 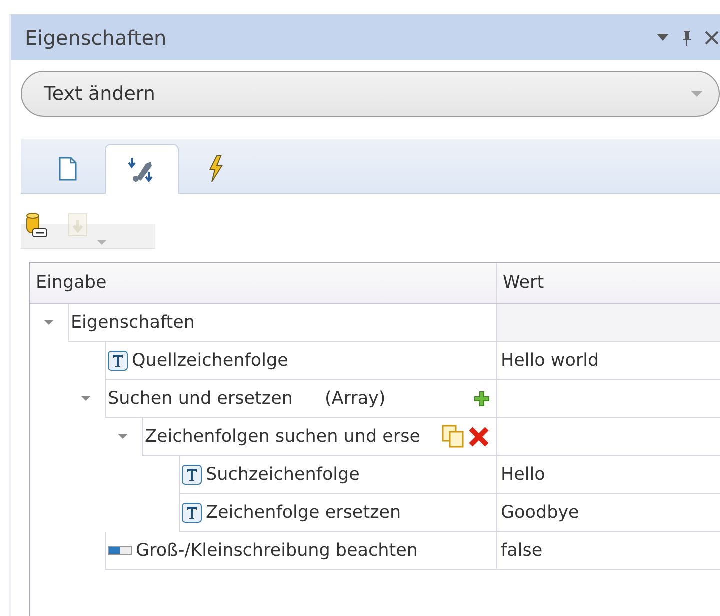 What do you see at coordinates (304, 512) in the screenshot?
I see `property-label: Zeichenfolge ersetzen` at bounding box center [304, 512].